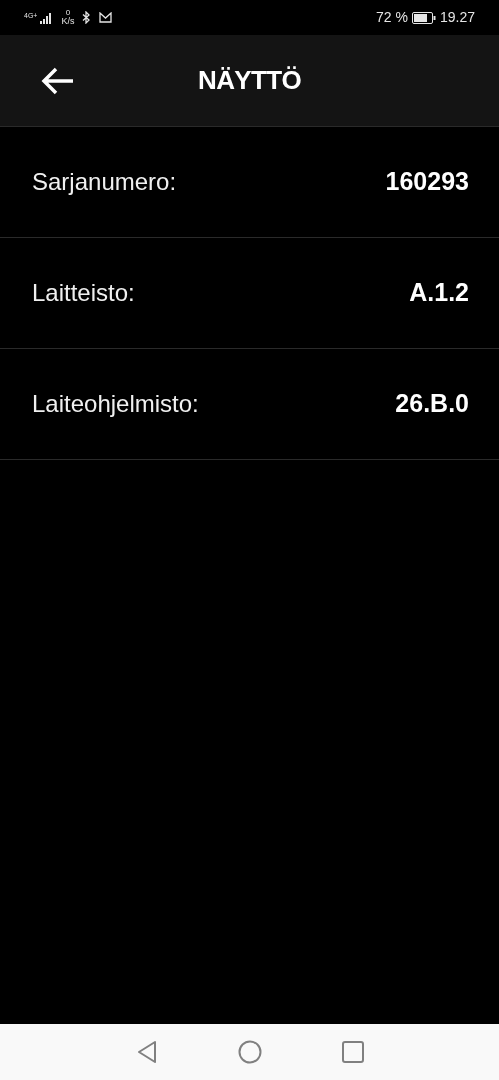 This screenshot has height=1080, width=499. I want to click on clock-time: 19.27, so click(457, 17).